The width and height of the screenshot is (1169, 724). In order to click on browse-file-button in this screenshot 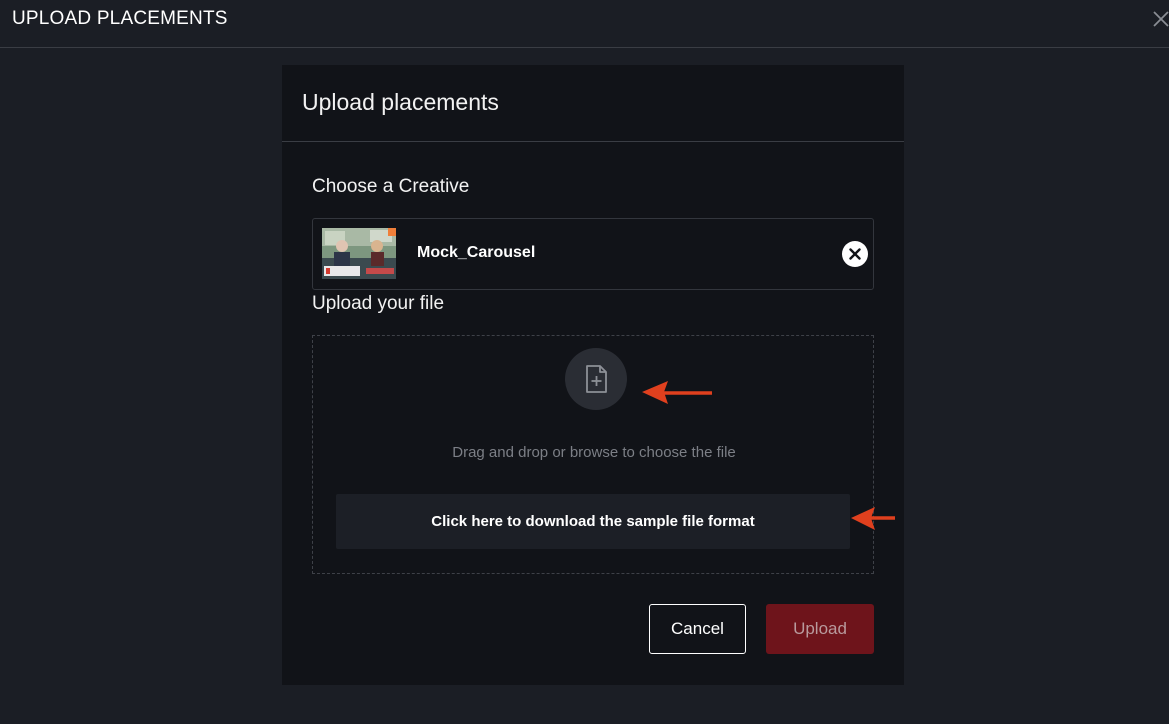, I will do `click(596, 379)`.